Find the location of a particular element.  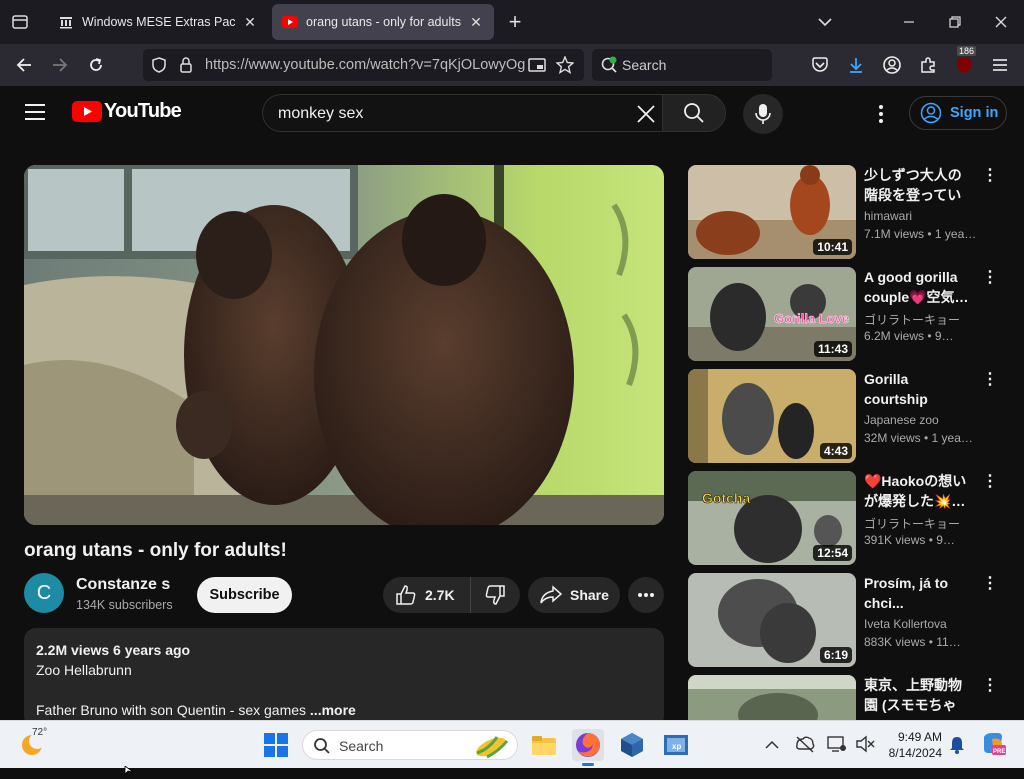

minimize-icon is located at coordinates (909, 22).